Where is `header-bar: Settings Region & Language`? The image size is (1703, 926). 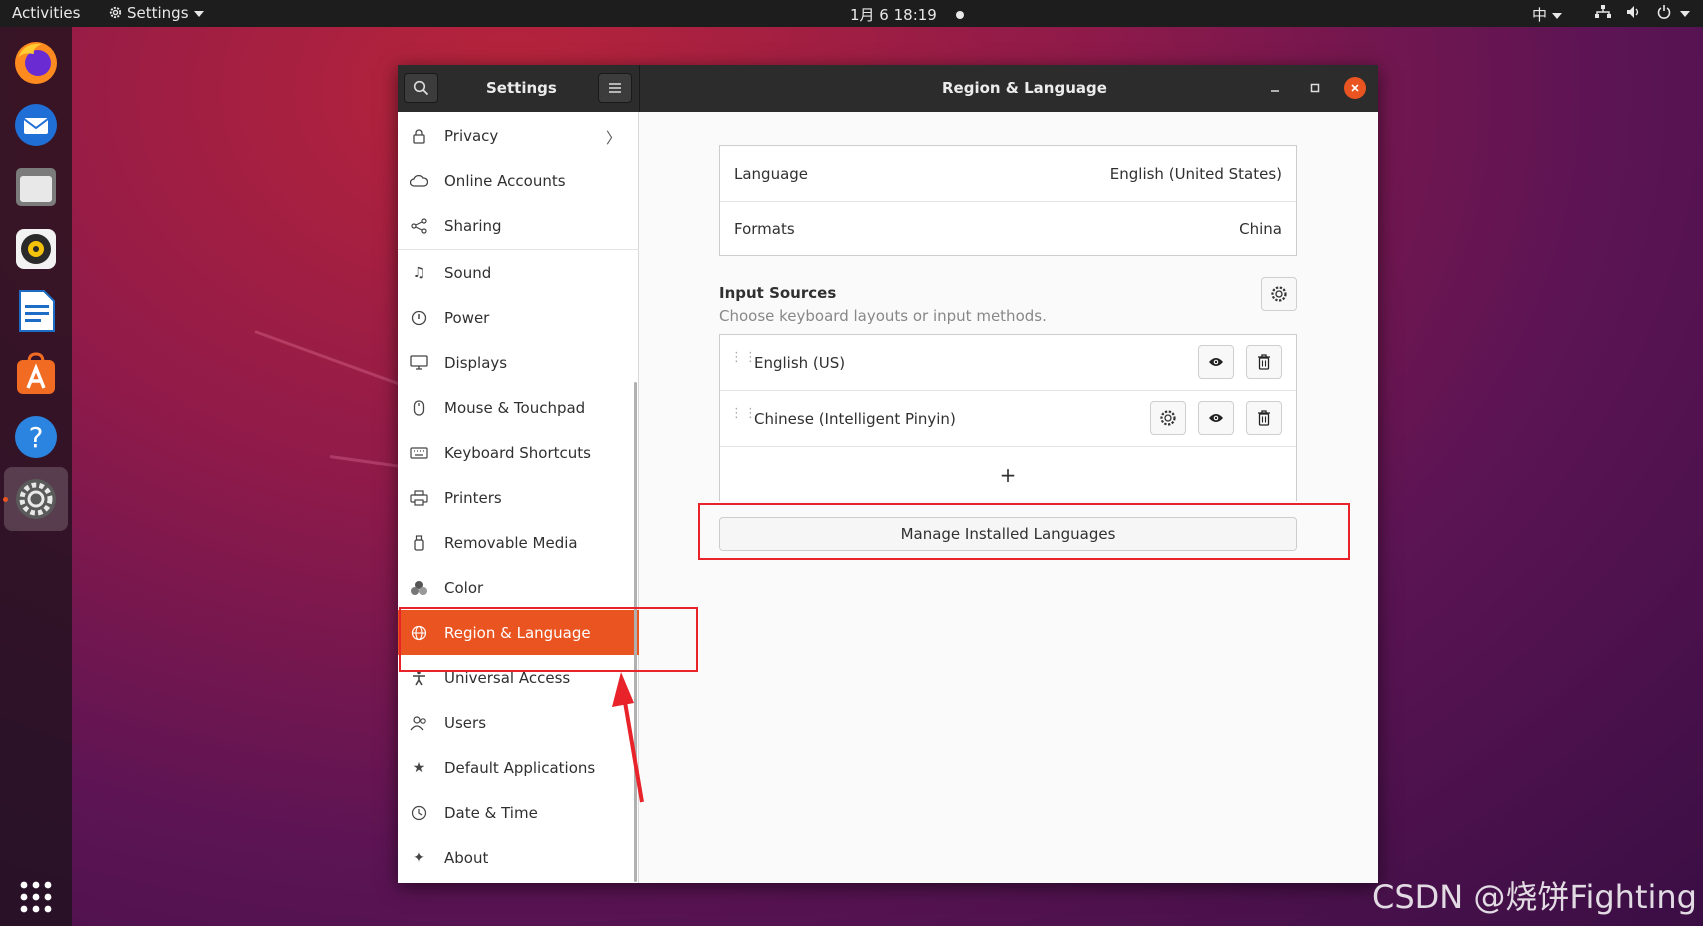
header-bar: Settings Region & Language is located at coordinates (888, 88).